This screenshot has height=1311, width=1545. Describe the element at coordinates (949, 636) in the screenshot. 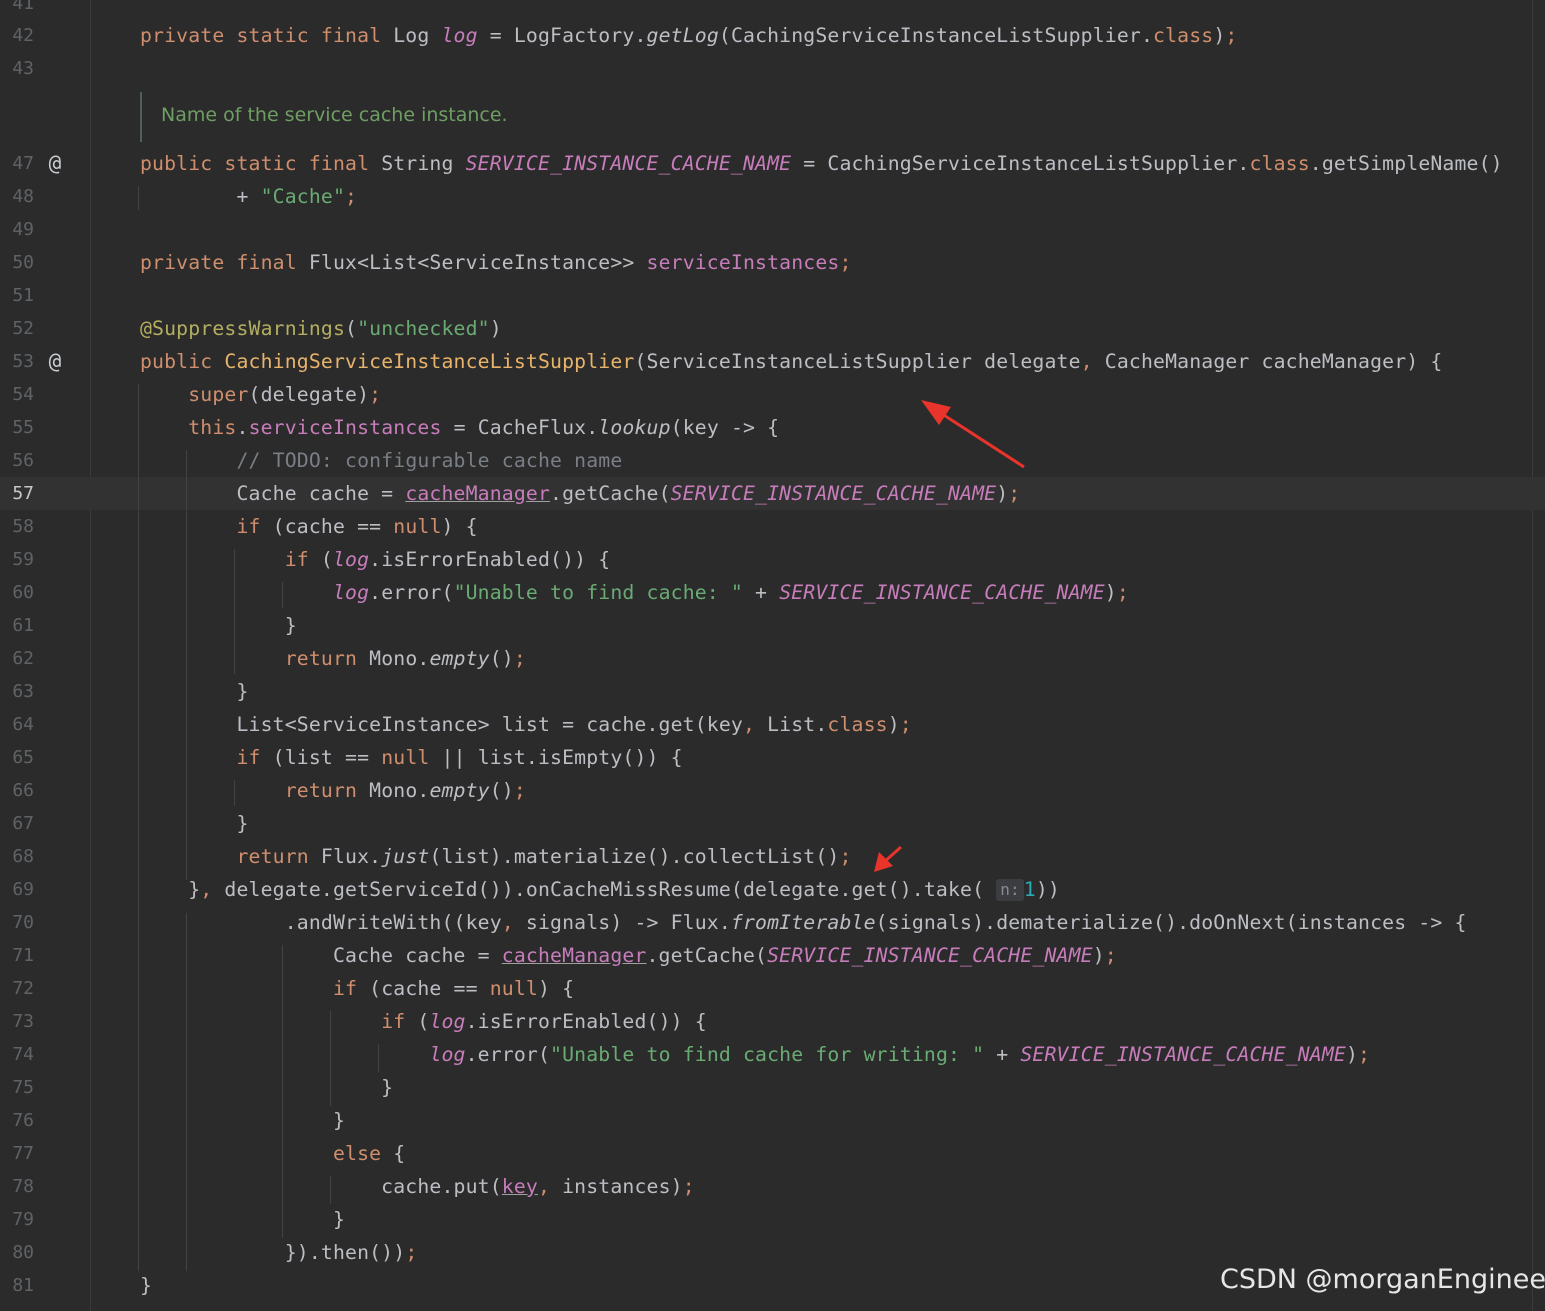

I see `annotation-arrows` at that location.